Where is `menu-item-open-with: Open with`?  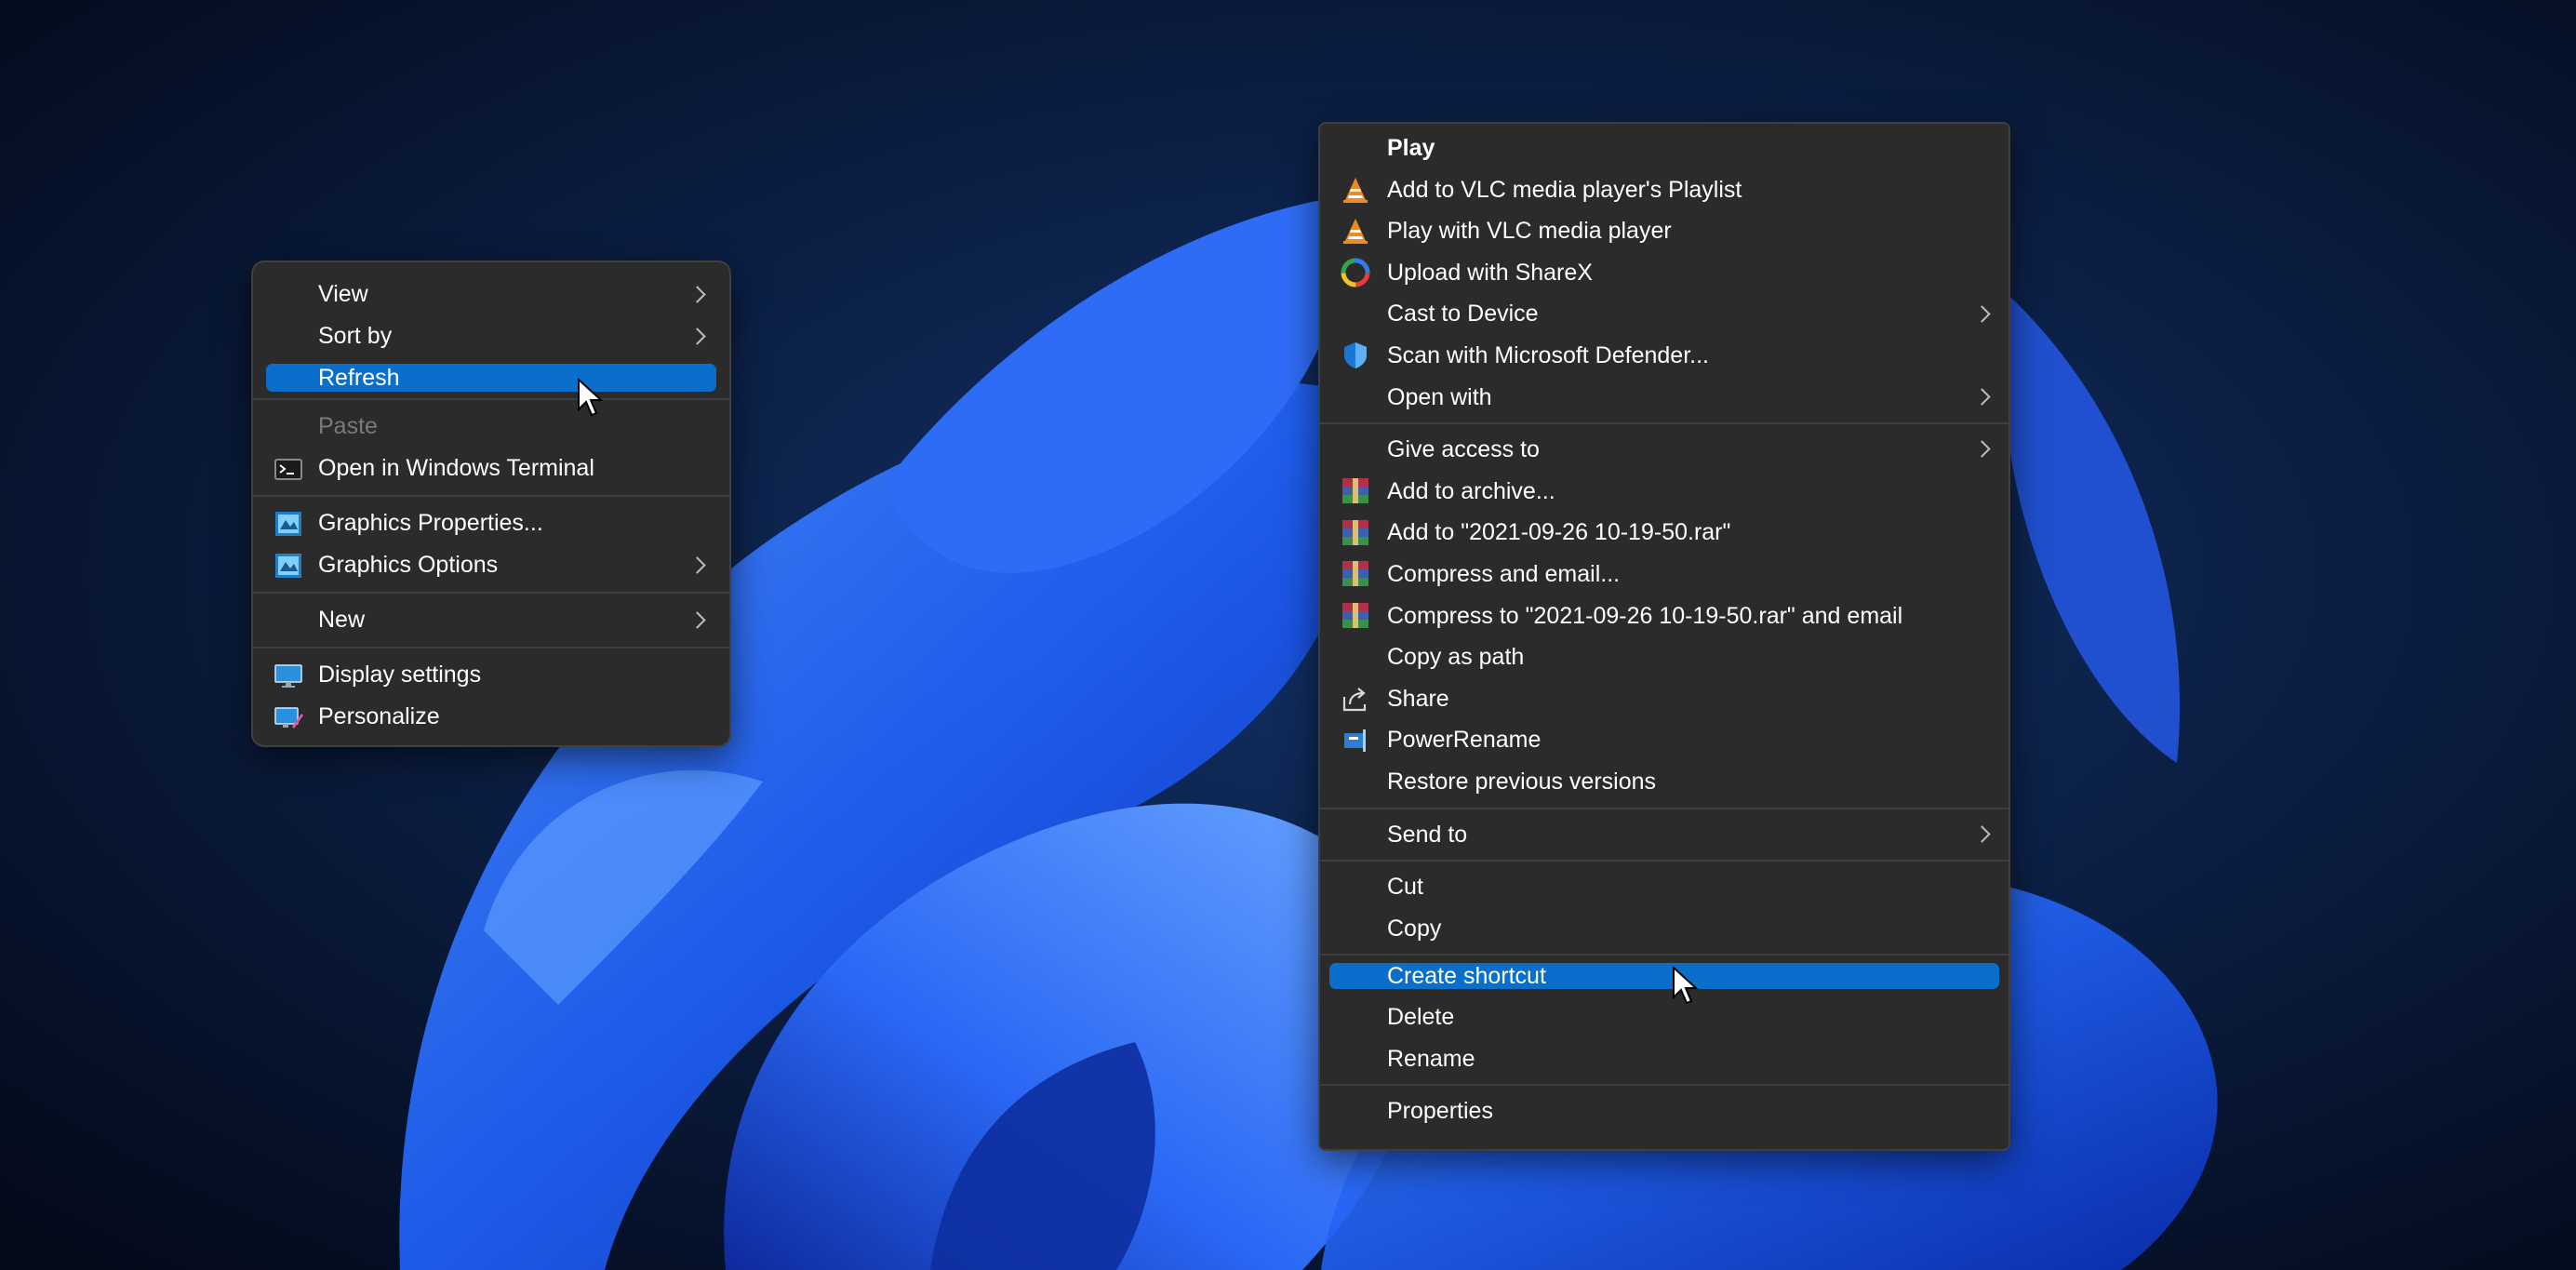 menu-item-open-with: Open with is located at coordinates (1664, 398).